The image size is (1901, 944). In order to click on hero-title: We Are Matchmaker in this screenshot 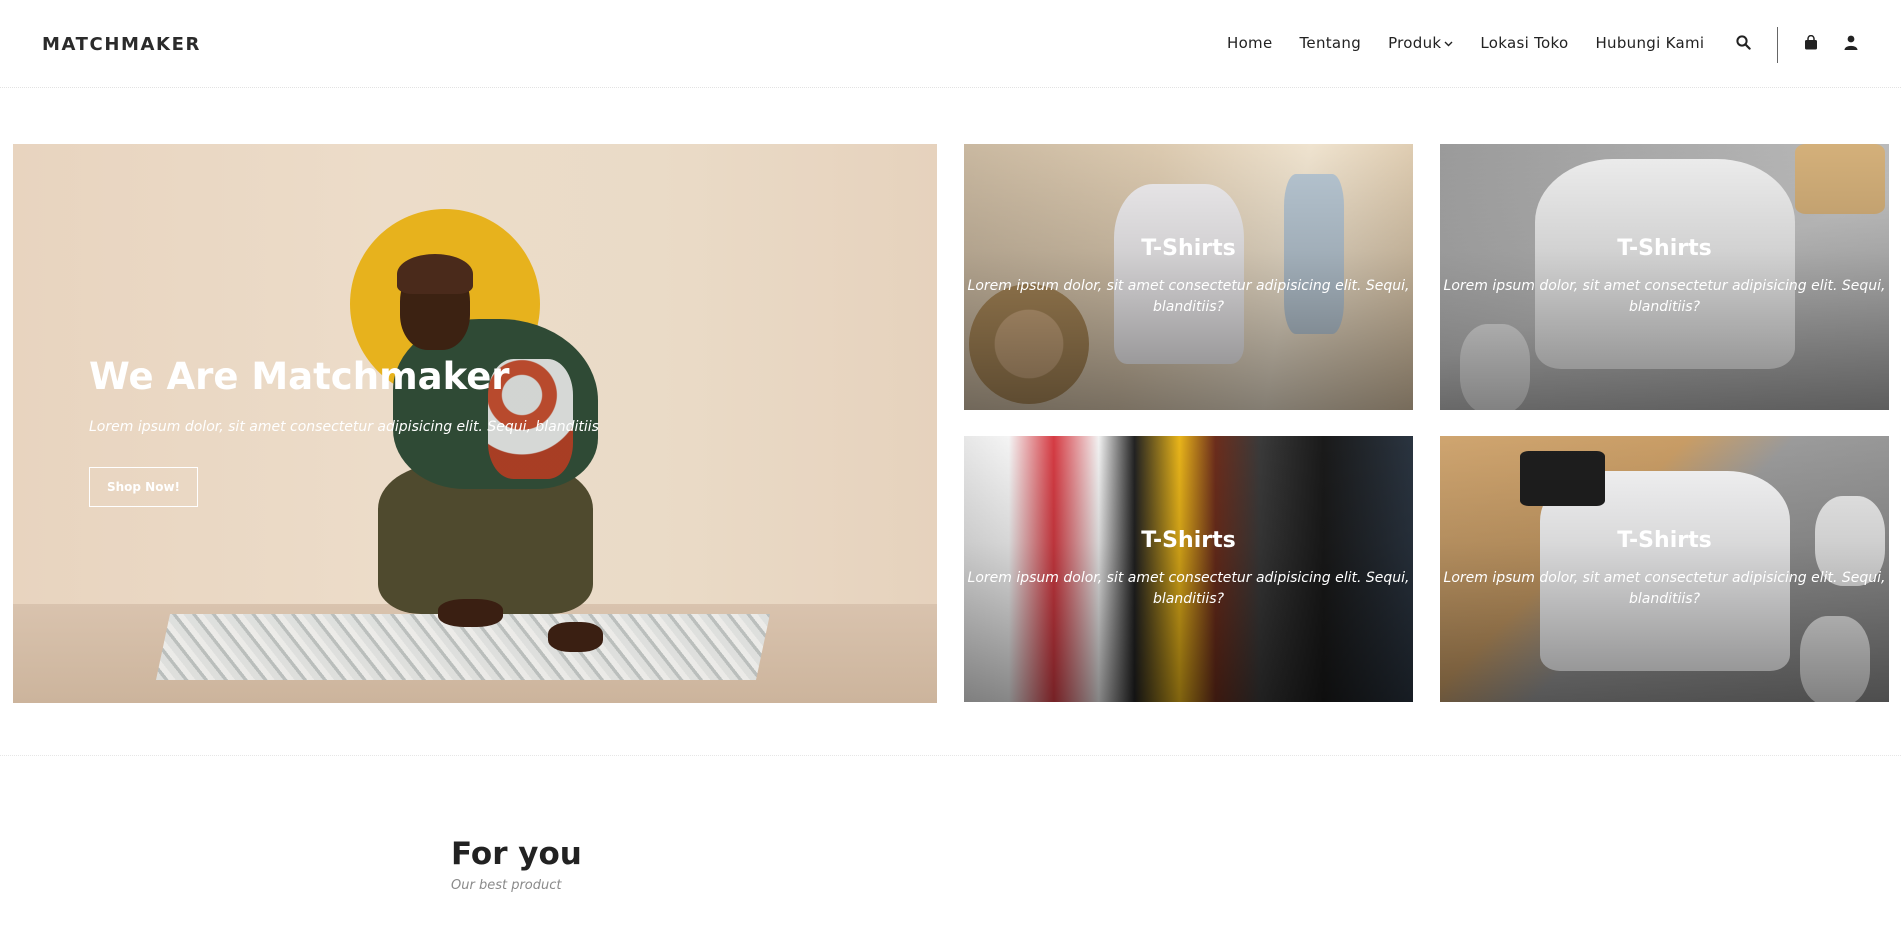, I will do `click(299, 376)`.